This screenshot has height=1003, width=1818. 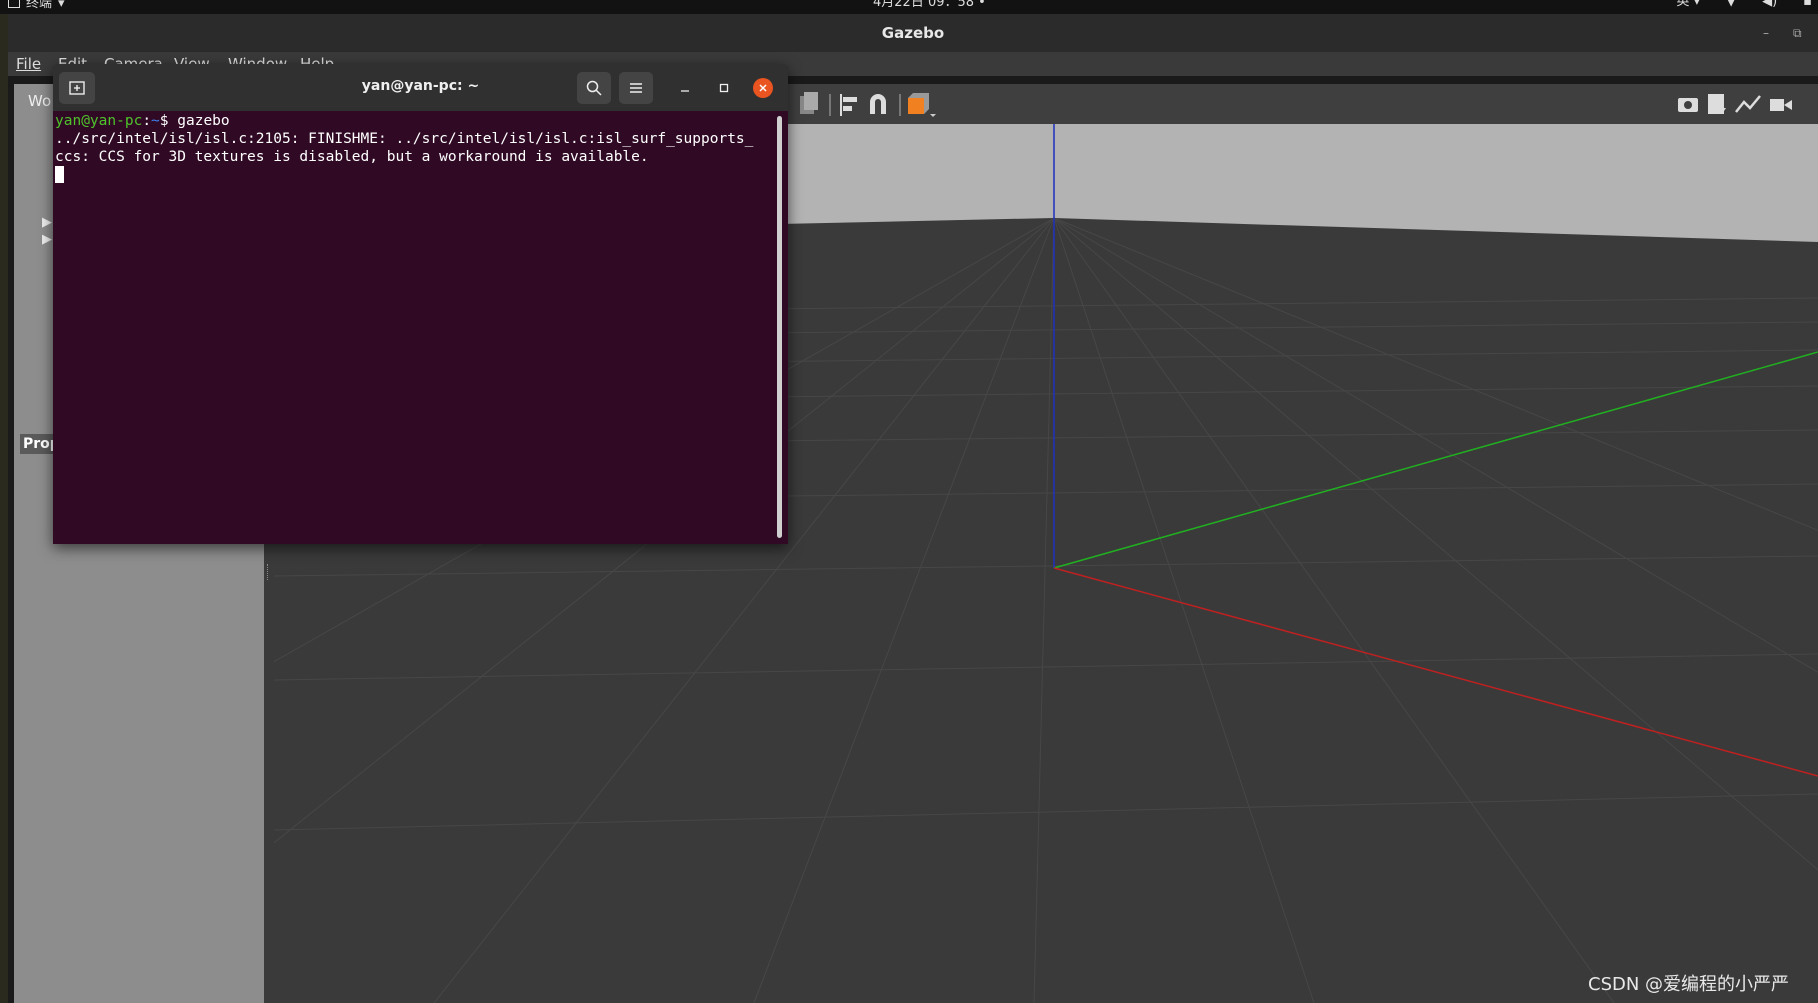 I want to click on input-method: 英 ▾, so click(x=1688, y=4).